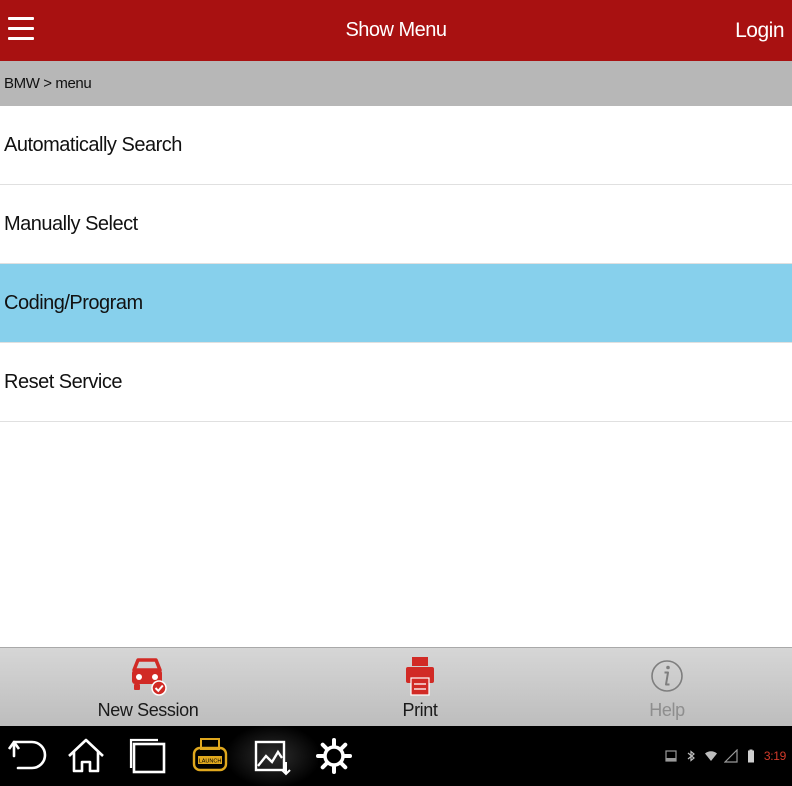 Image resolution: width=792 pixels, height=786 pixels. Describe the element at coordinates (148, 710) in the screenshot. I see `new-session-label: New Session` at that location.